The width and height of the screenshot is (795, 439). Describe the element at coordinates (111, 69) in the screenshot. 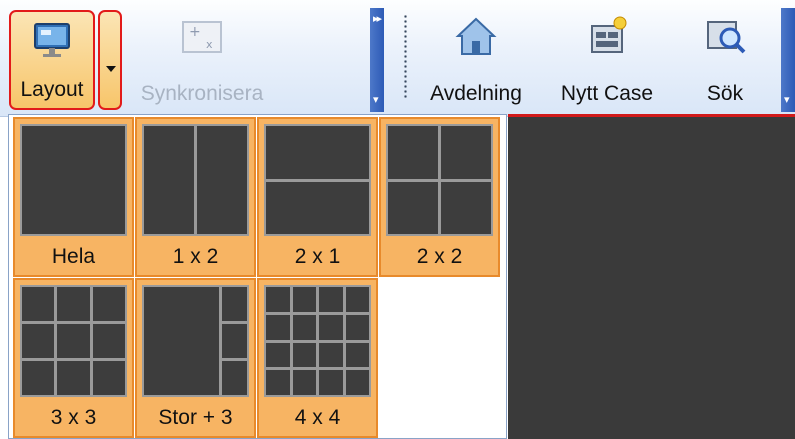

I see `chevron-down-icon` at that location.